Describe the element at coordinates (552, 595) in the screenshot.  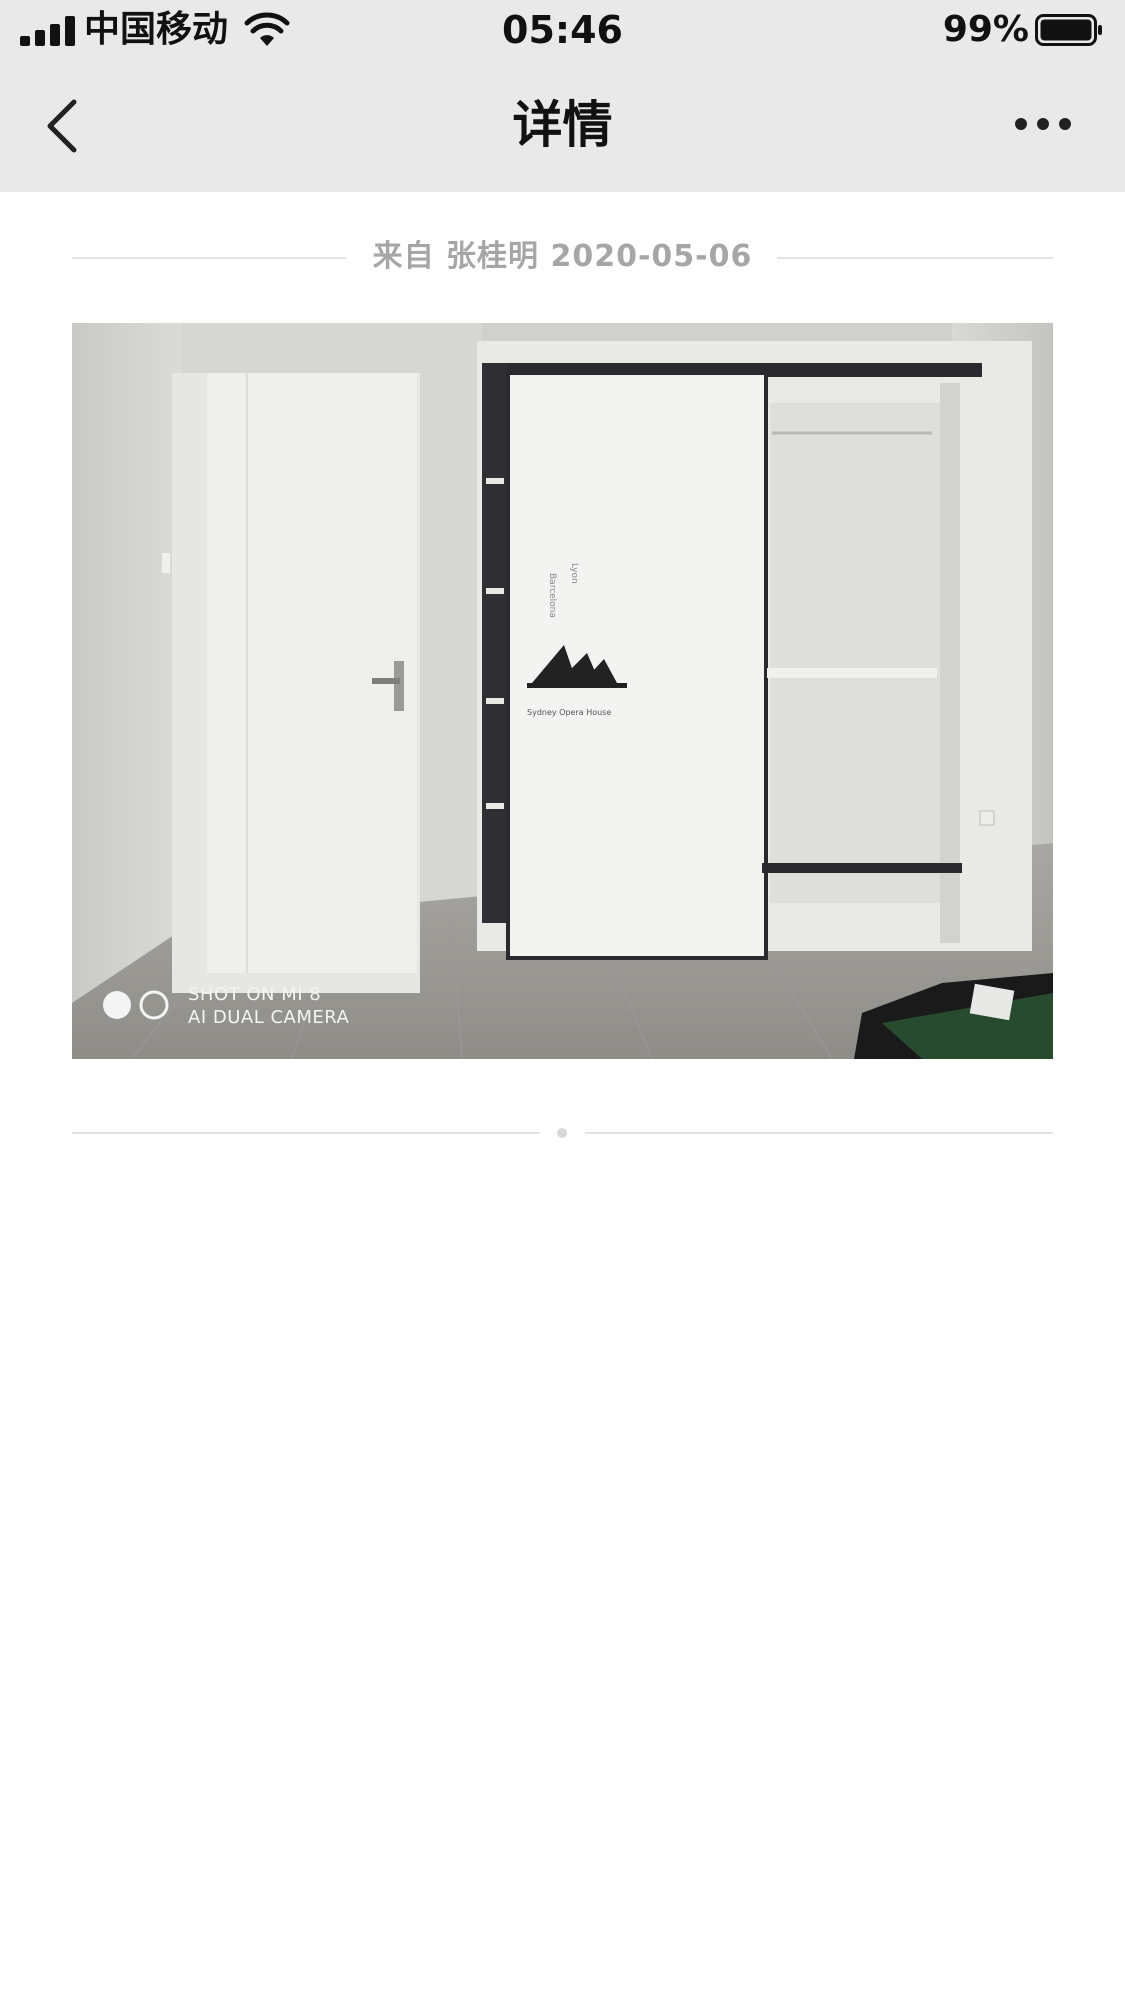
I see `svg-text: Barcelona` at that location.